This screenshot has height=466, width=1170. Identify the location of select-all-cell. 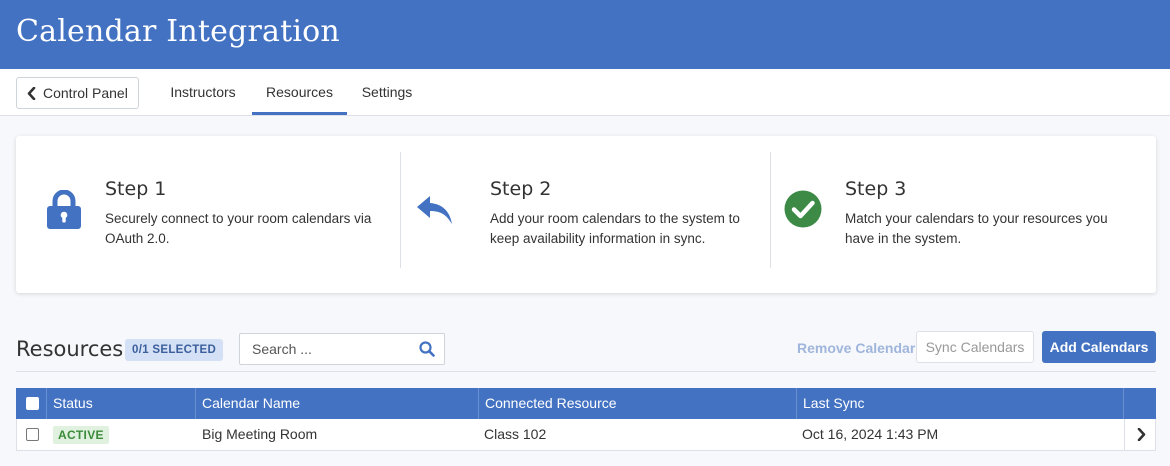
(31, 403).